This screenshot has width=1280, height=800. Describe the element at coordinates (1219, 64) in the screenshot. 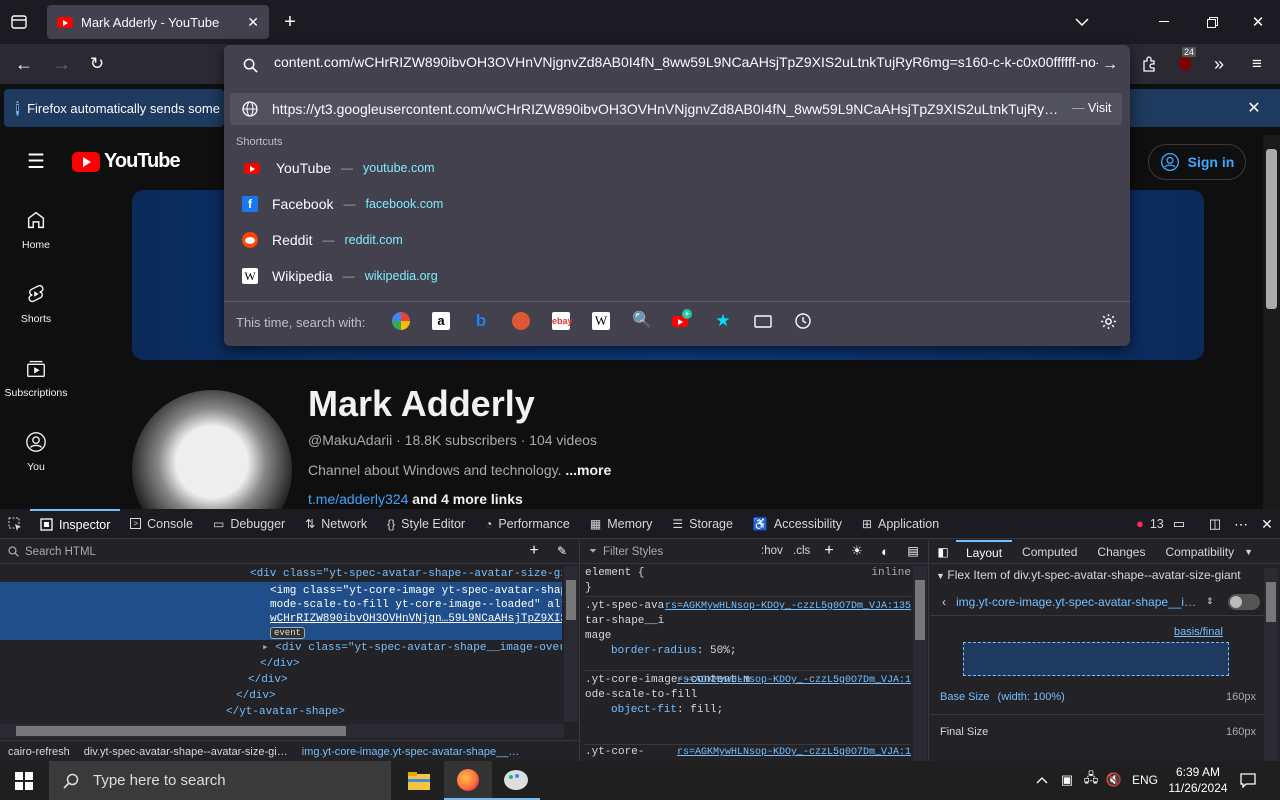

I see `overflow-menu-icon: »` at that location.